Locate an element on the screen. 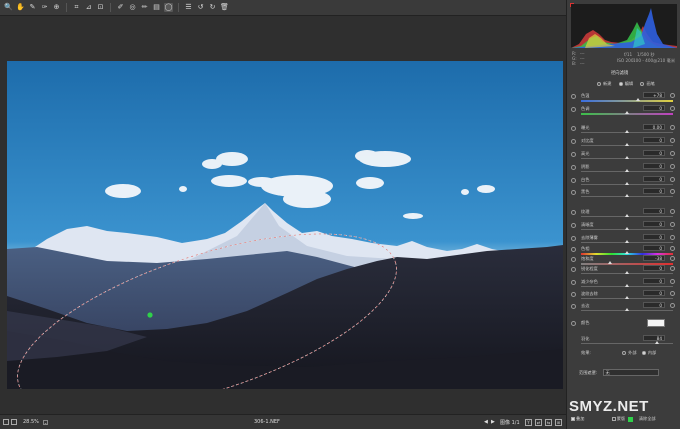  rotate-cw-icon: ↻ is located at coordinates (212, 7).